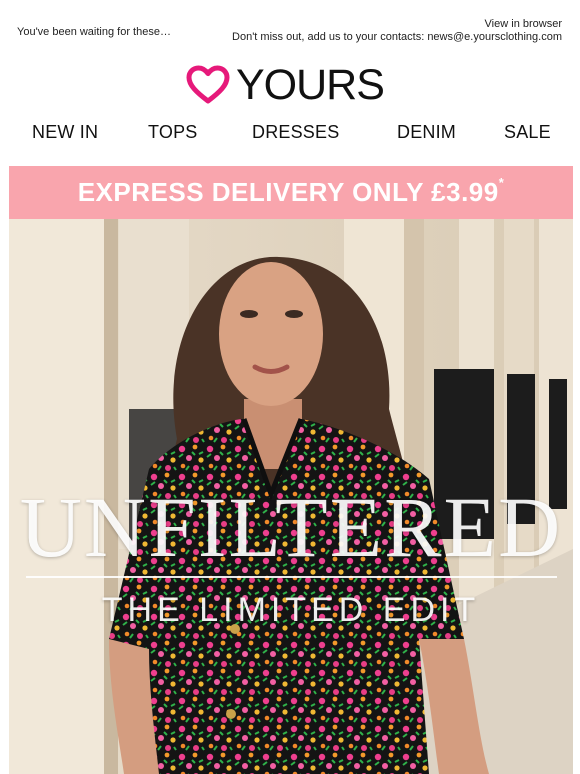 The image size is (580, 774). Describe the element at coordinates (523, 24) in the screenshot. I see `view-in-browser-link: View in browser` at that location.